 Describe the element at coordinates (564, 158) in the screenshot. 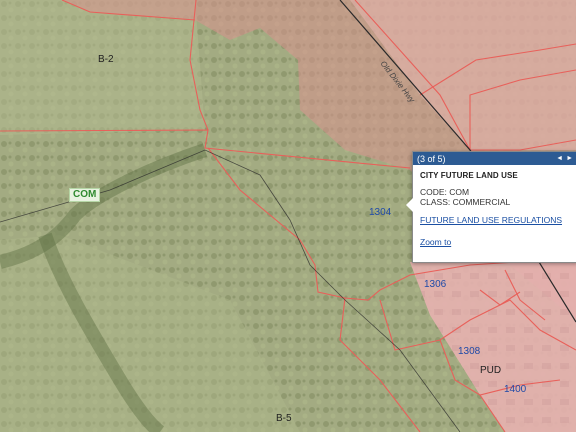

I see `popup-nav: ◄ ►` at that location.